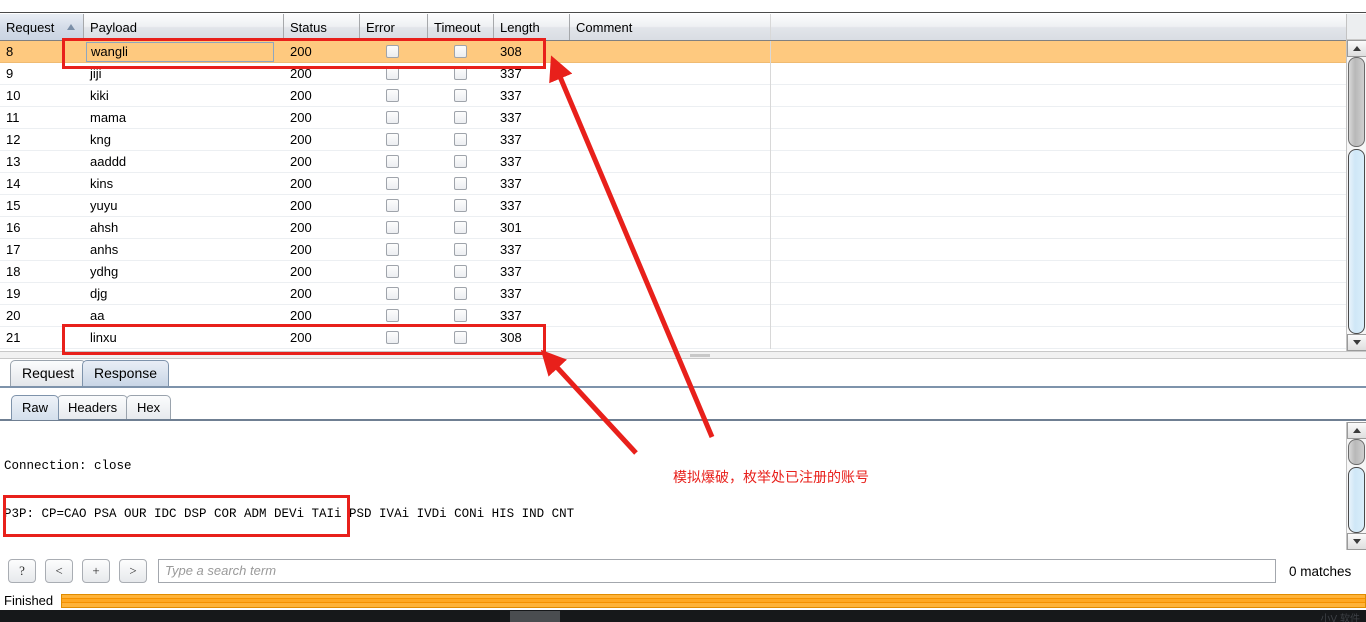  I want to click on table-row: 13 aaddd 200 337, so click(673, 161).